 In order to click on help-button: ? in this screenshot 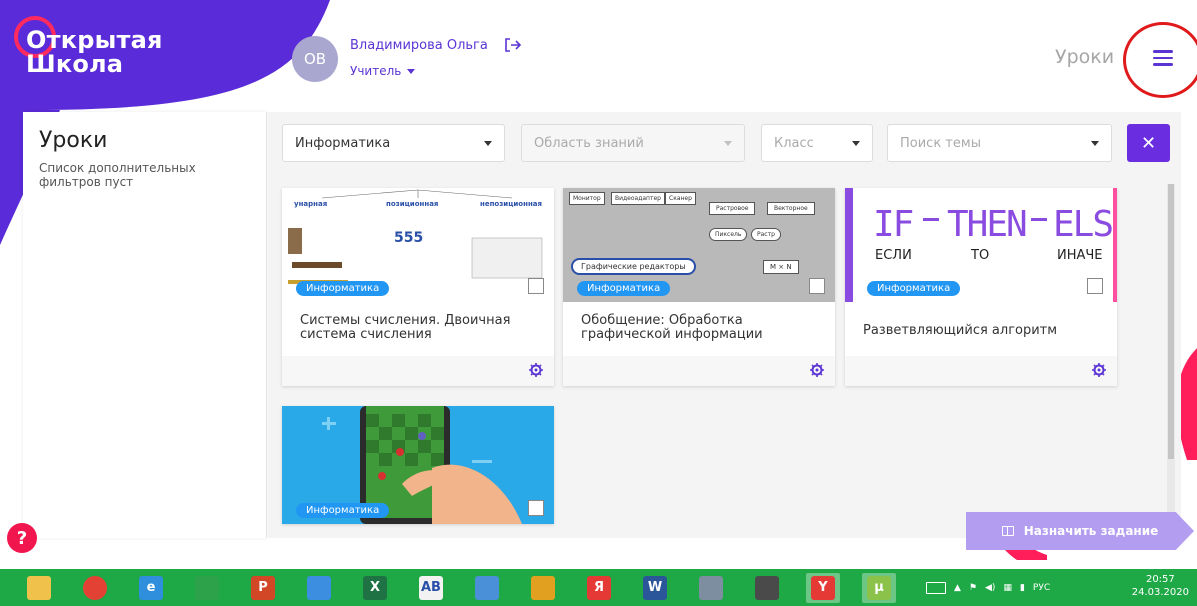, I will do `click(22, 538)`.